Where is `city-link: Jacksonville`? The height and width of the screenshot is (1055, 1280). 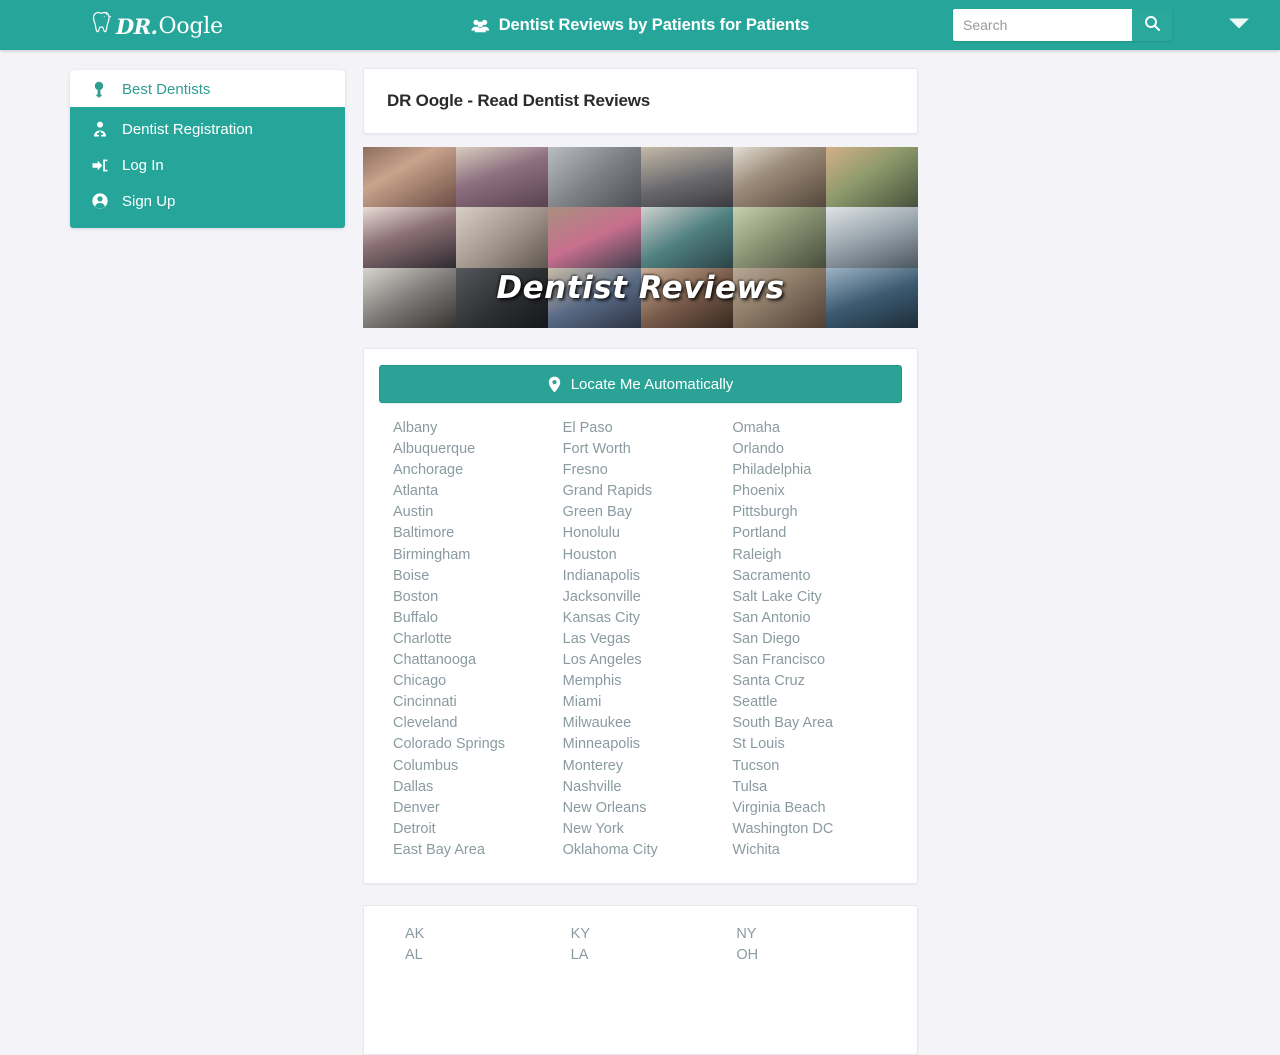 city-link: Jacksonville is located at coordinates (648, 597).